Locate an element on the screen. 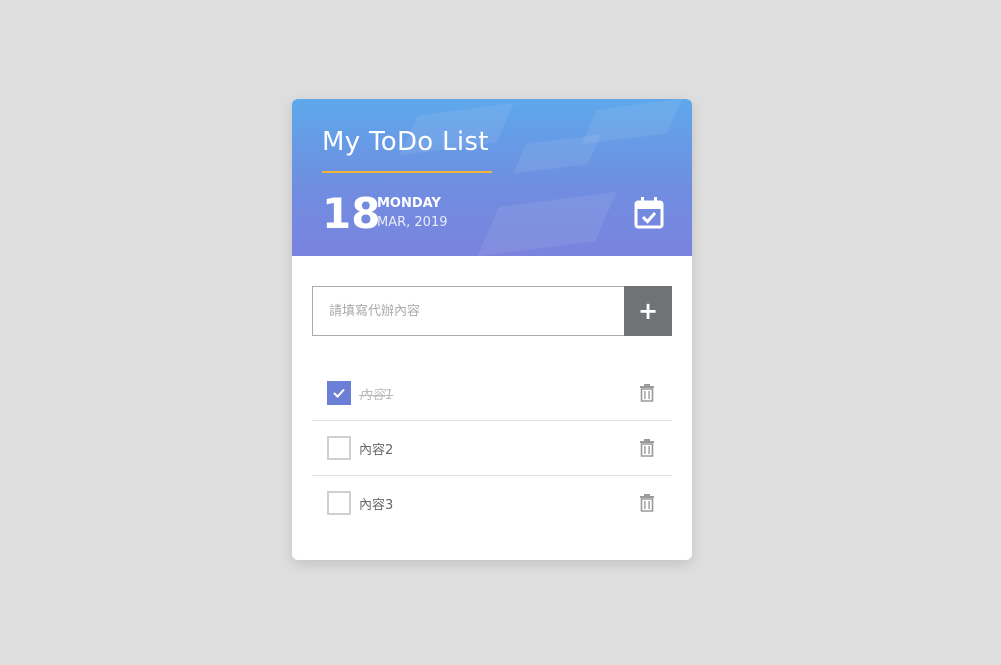 This screenshot has width=1001, height=665. todo-text: 內容2 is located at coordinates (376, 450).